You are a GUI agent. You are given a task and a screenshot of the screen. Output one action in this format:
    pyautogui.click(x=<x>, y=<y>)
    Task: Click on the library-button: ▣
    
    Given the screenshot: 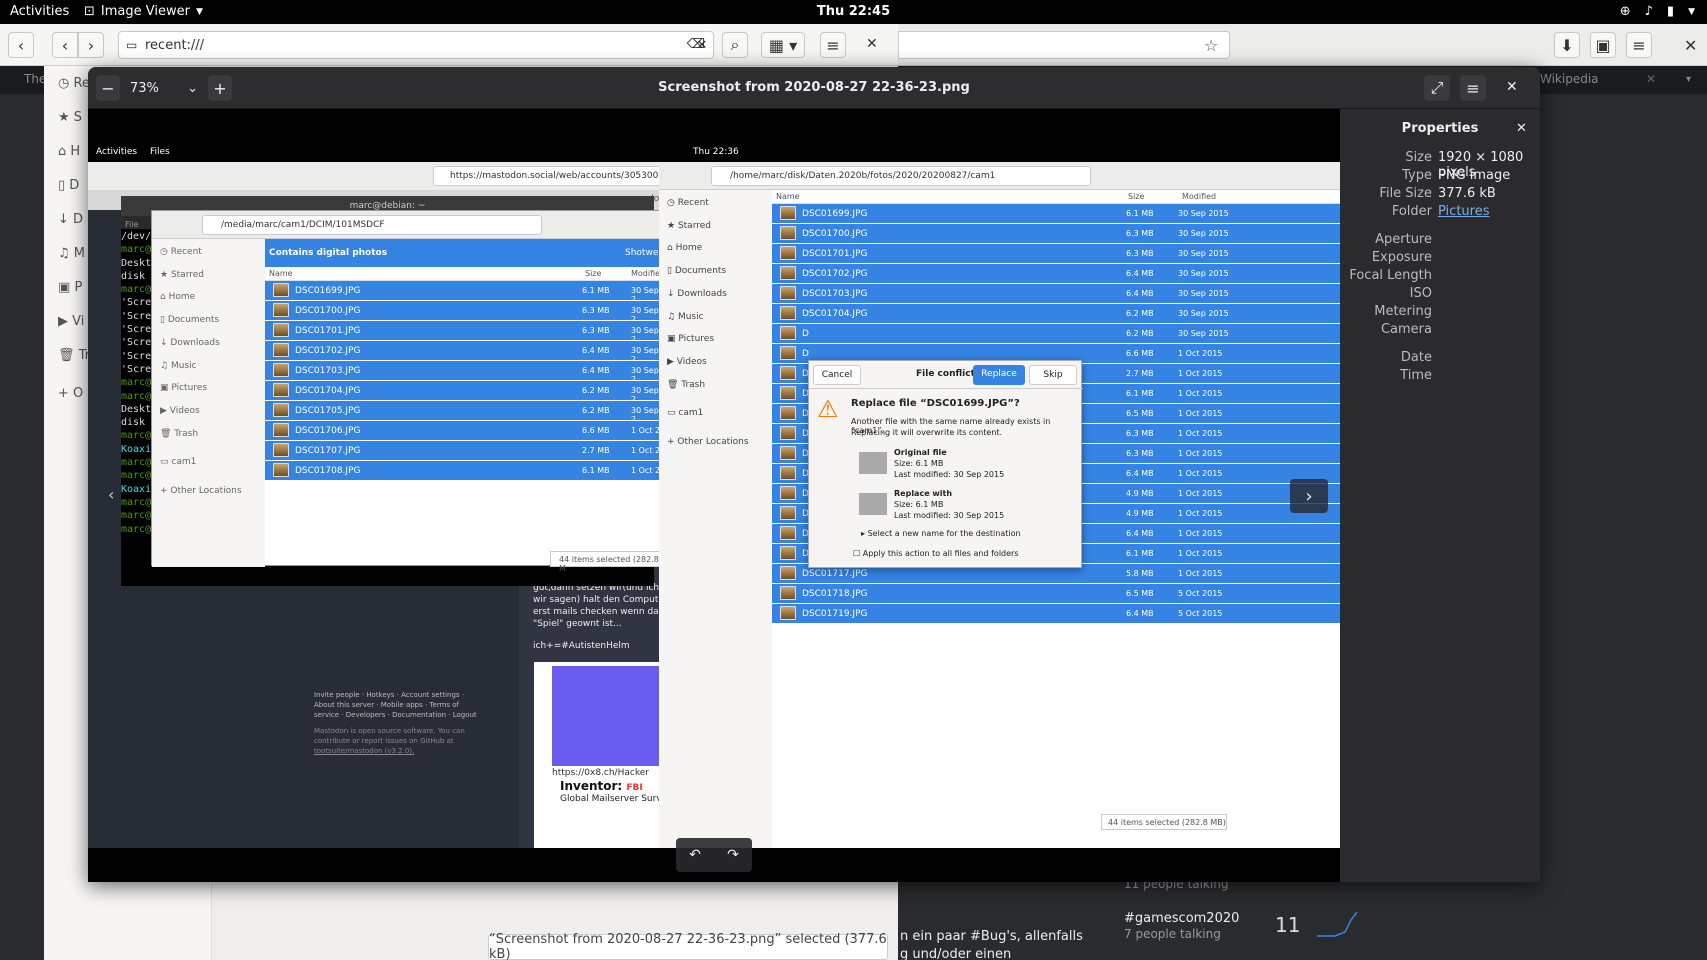 What is the action you would take?
    pyautogui.click(x=1603, y=45)
    